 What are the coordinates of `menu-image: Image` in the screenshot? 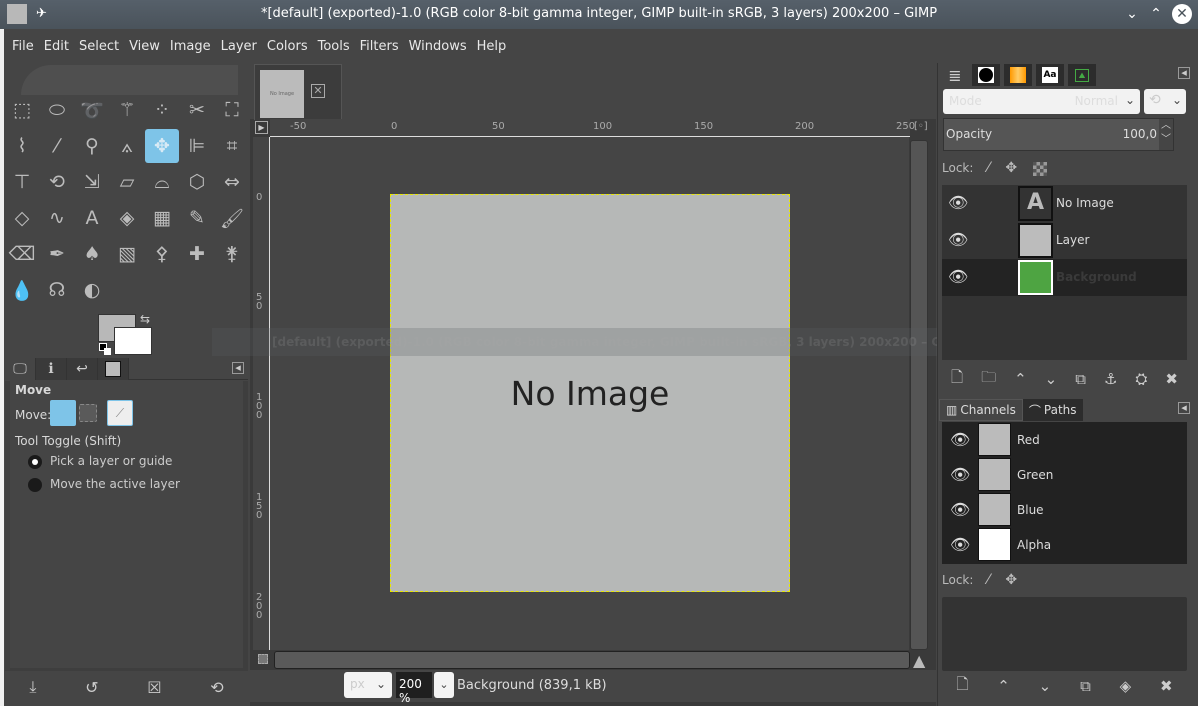 It's located at (190, 46).